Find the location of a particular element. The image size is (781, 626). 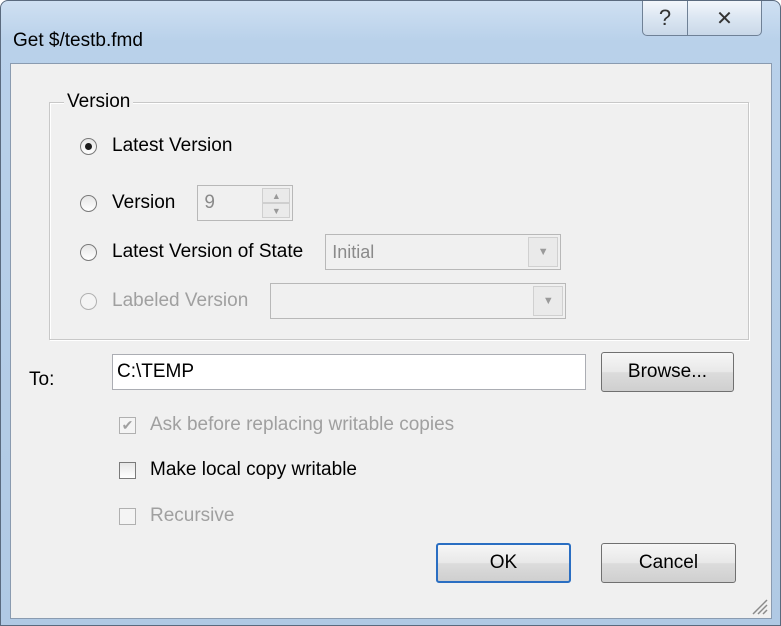

recursive-checkbox is located at coordinates (127, 516).